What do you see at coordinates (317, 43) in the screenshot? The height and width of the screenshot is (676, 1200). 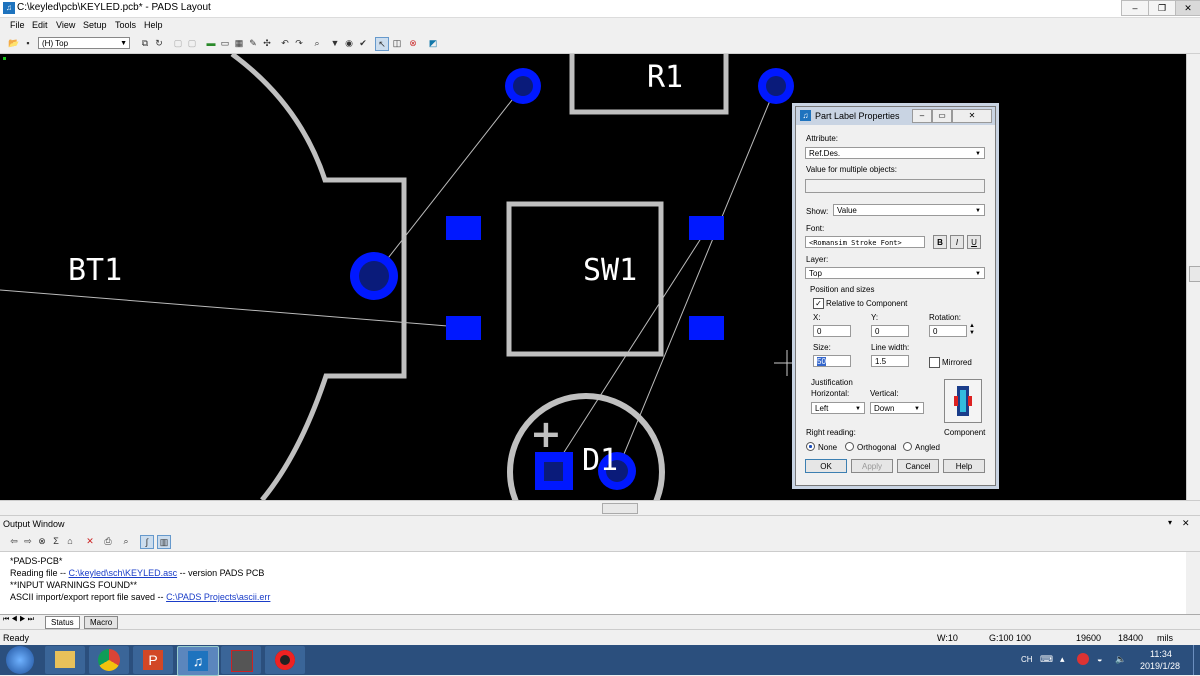 I see `zoom-icon: ⌕` at bounding box center [317, 43].